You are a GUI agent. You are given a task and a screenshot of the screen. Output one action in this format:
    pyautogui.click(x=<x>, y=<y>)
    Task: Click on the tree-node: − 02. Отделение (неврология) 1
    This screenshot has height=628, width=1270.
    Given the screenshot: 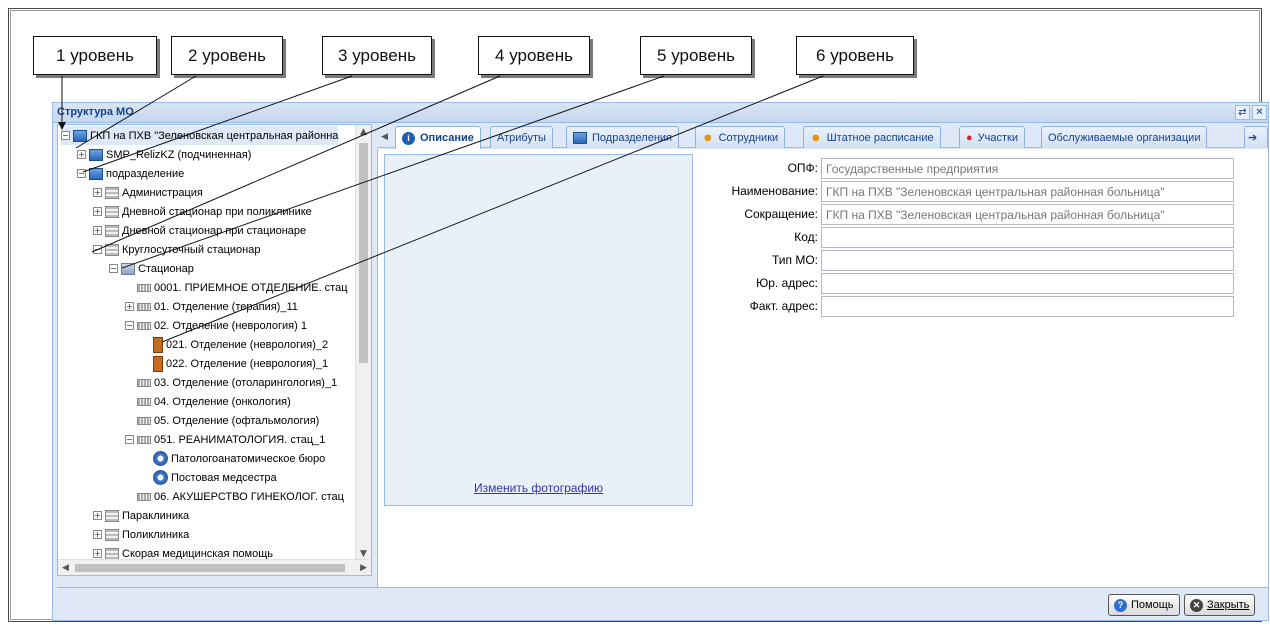 What is the action you would take?
    pyautogui.click(x=216, y=325)
    